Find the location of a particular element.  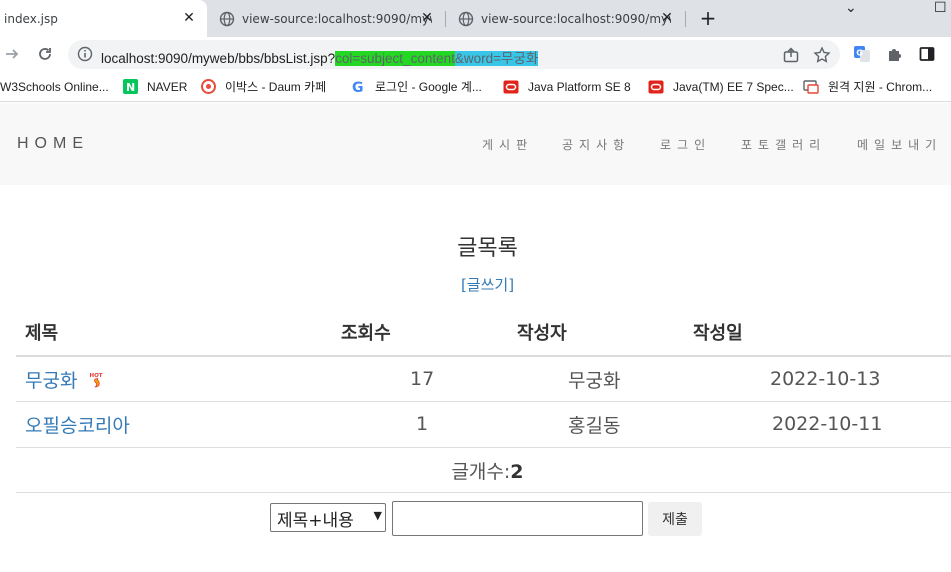

column-header-writer: 작성자 is located at coordinates (542, 333).